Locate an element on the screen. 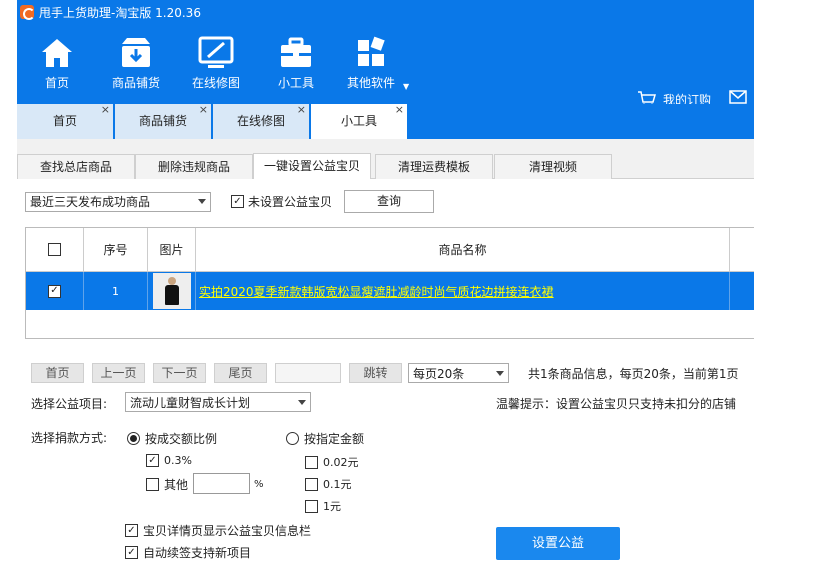 This screenshot has width=831, height=570. table-header: 序号 图片 商品名称 is located at coordinates (390, 250).